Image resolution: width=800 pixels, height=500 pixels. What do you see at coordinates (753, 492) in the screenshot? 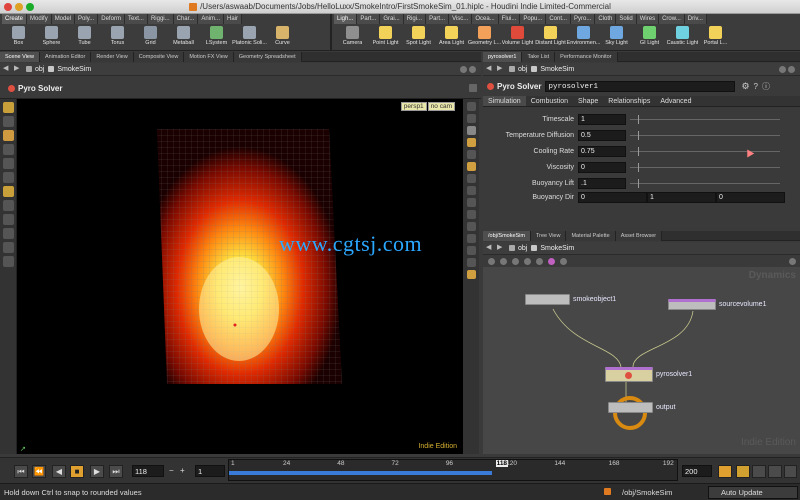
I see `update-mode-dropdown: Auto Update` at bounding box center [753, 492].